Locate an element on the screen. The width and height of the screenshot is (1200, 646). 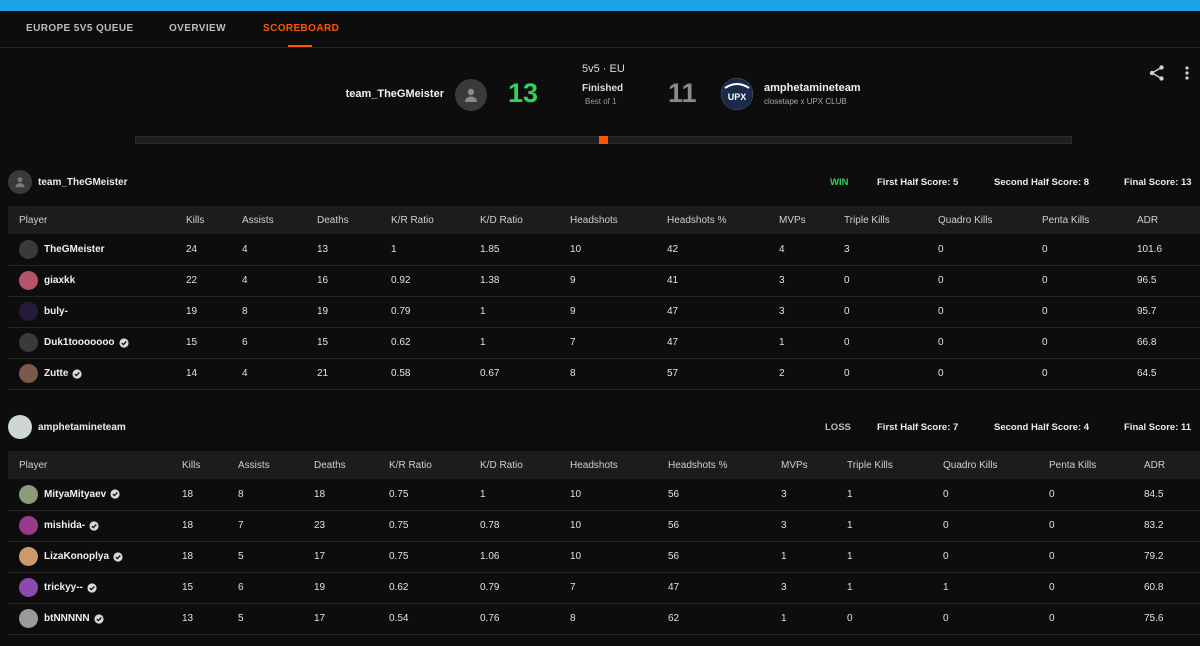
stat-kd-ratio: 1.06 is located at coordinates (525, 557).